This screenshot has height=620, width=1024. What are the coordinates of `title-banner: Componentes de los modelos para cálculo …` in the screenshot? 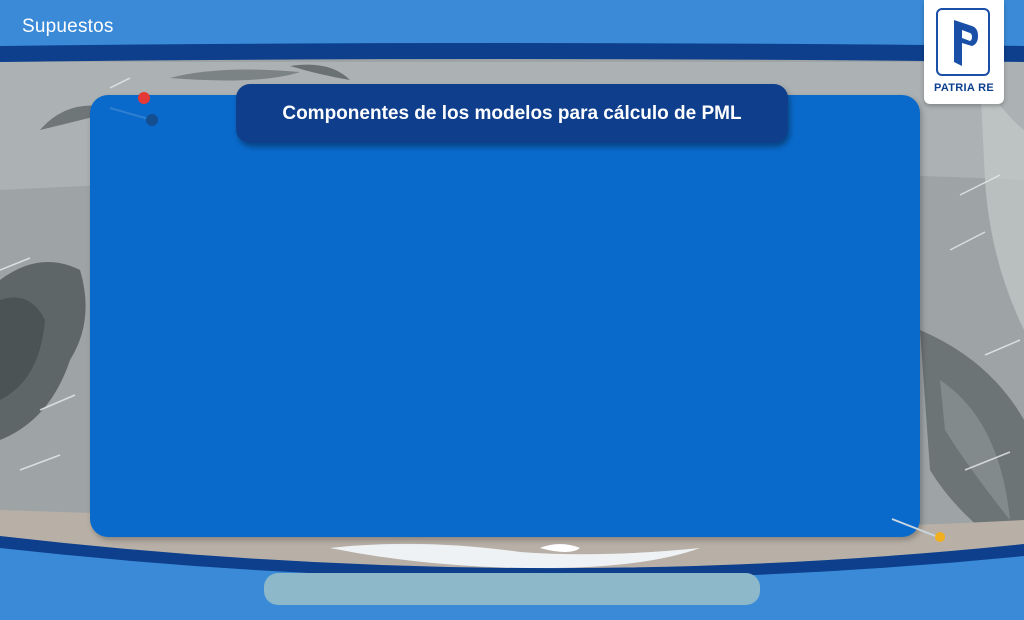 It's located at (512, 113).